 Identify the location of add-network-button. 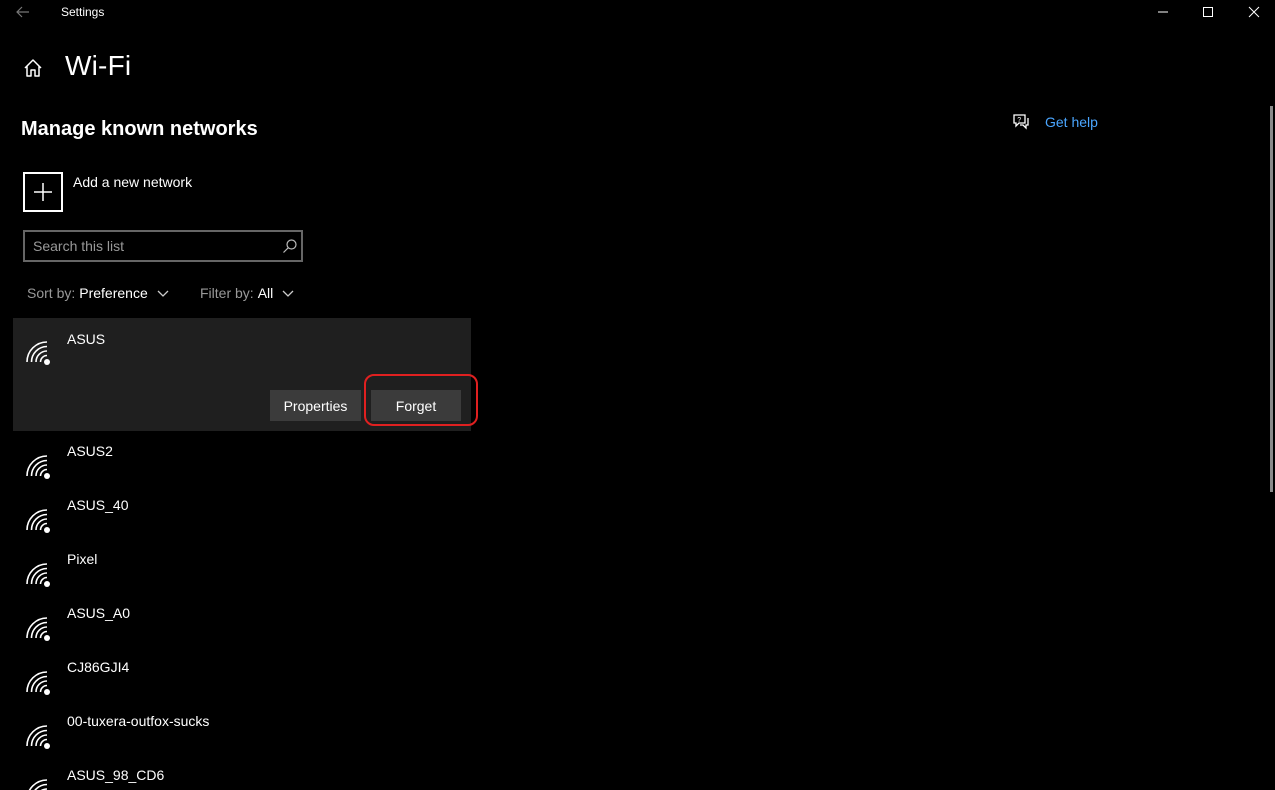
(43, 192).